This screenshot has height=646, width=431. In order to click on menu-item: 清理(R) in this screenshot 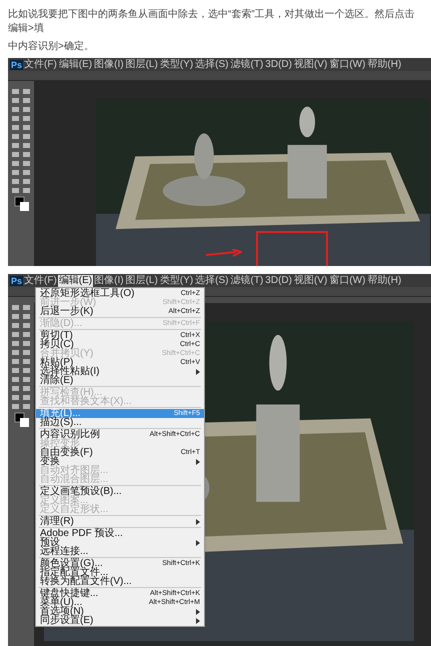, I will do `click(120, 521)`.